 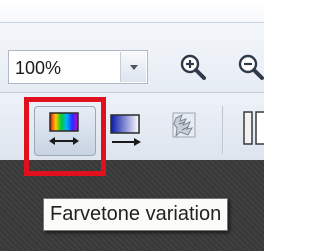 I want to click on tooltip-text: Farvetone variation, so click(x=136, y=214).